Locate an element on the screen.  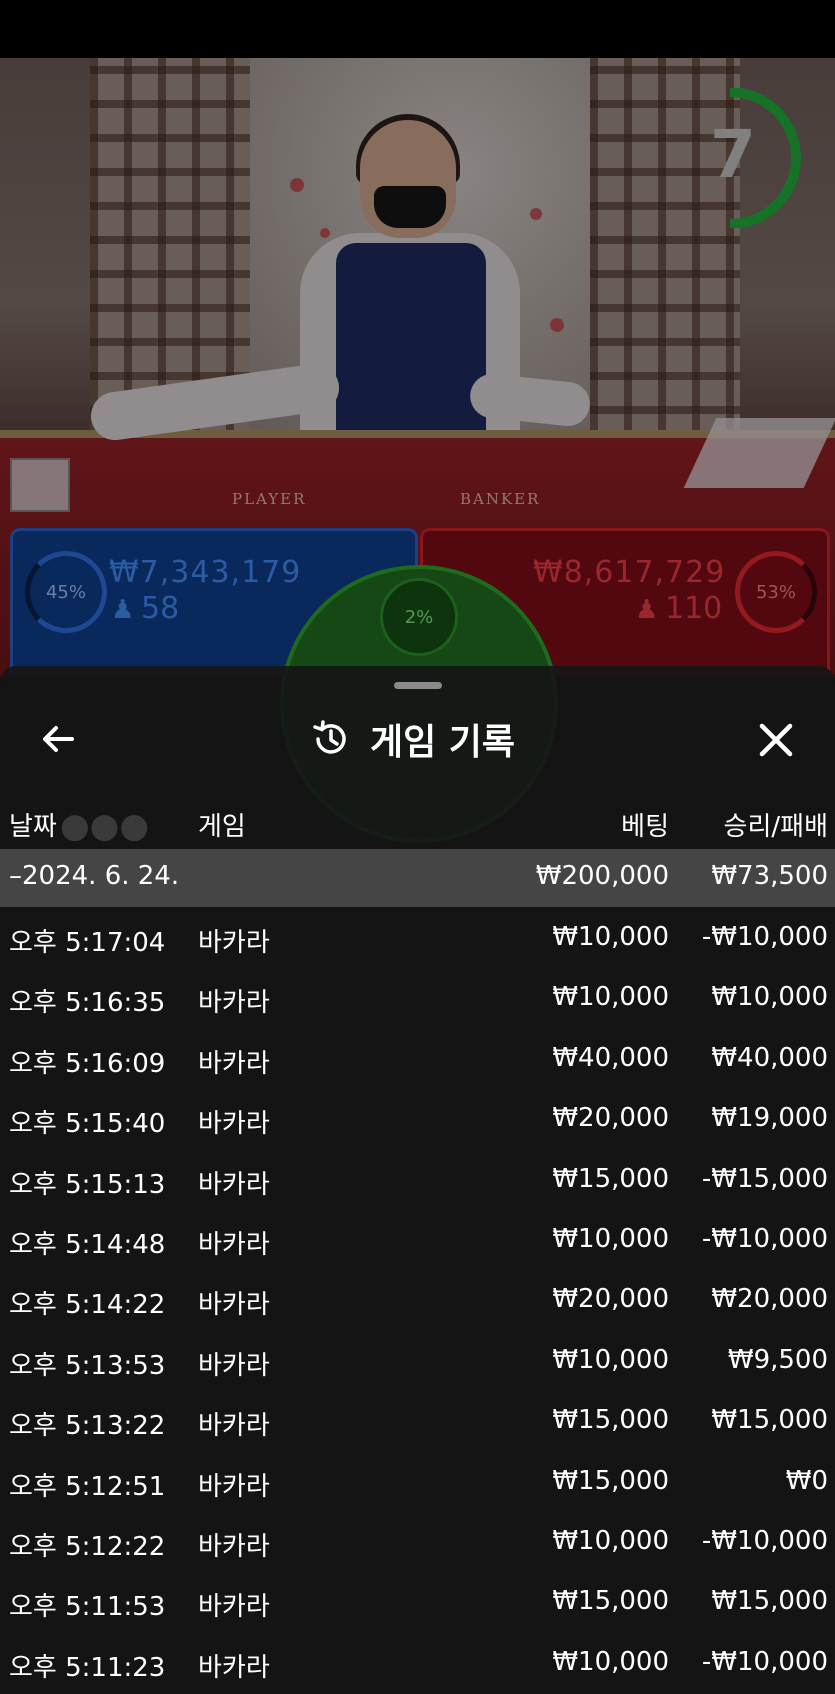
row-result: ₩0 is located at coordinates (806, 1480).